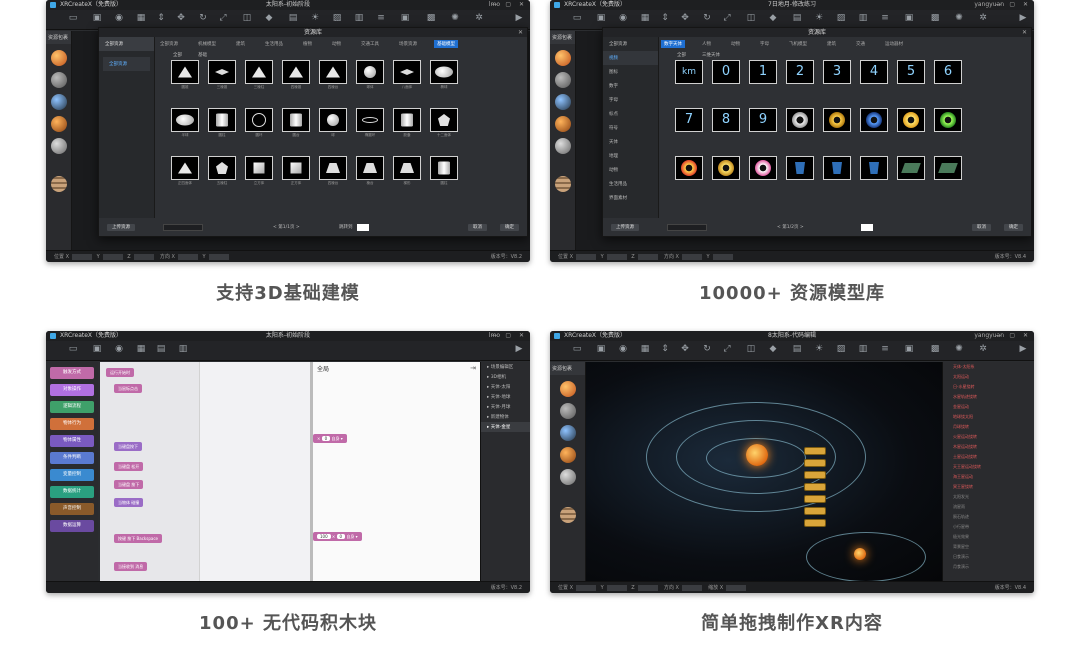 This screenshot has height=649, width=1080. What do you see at coordinates (72, 526) in the screenshot?
I see `category-10: 数据运算` at bounding box center [72, 526].